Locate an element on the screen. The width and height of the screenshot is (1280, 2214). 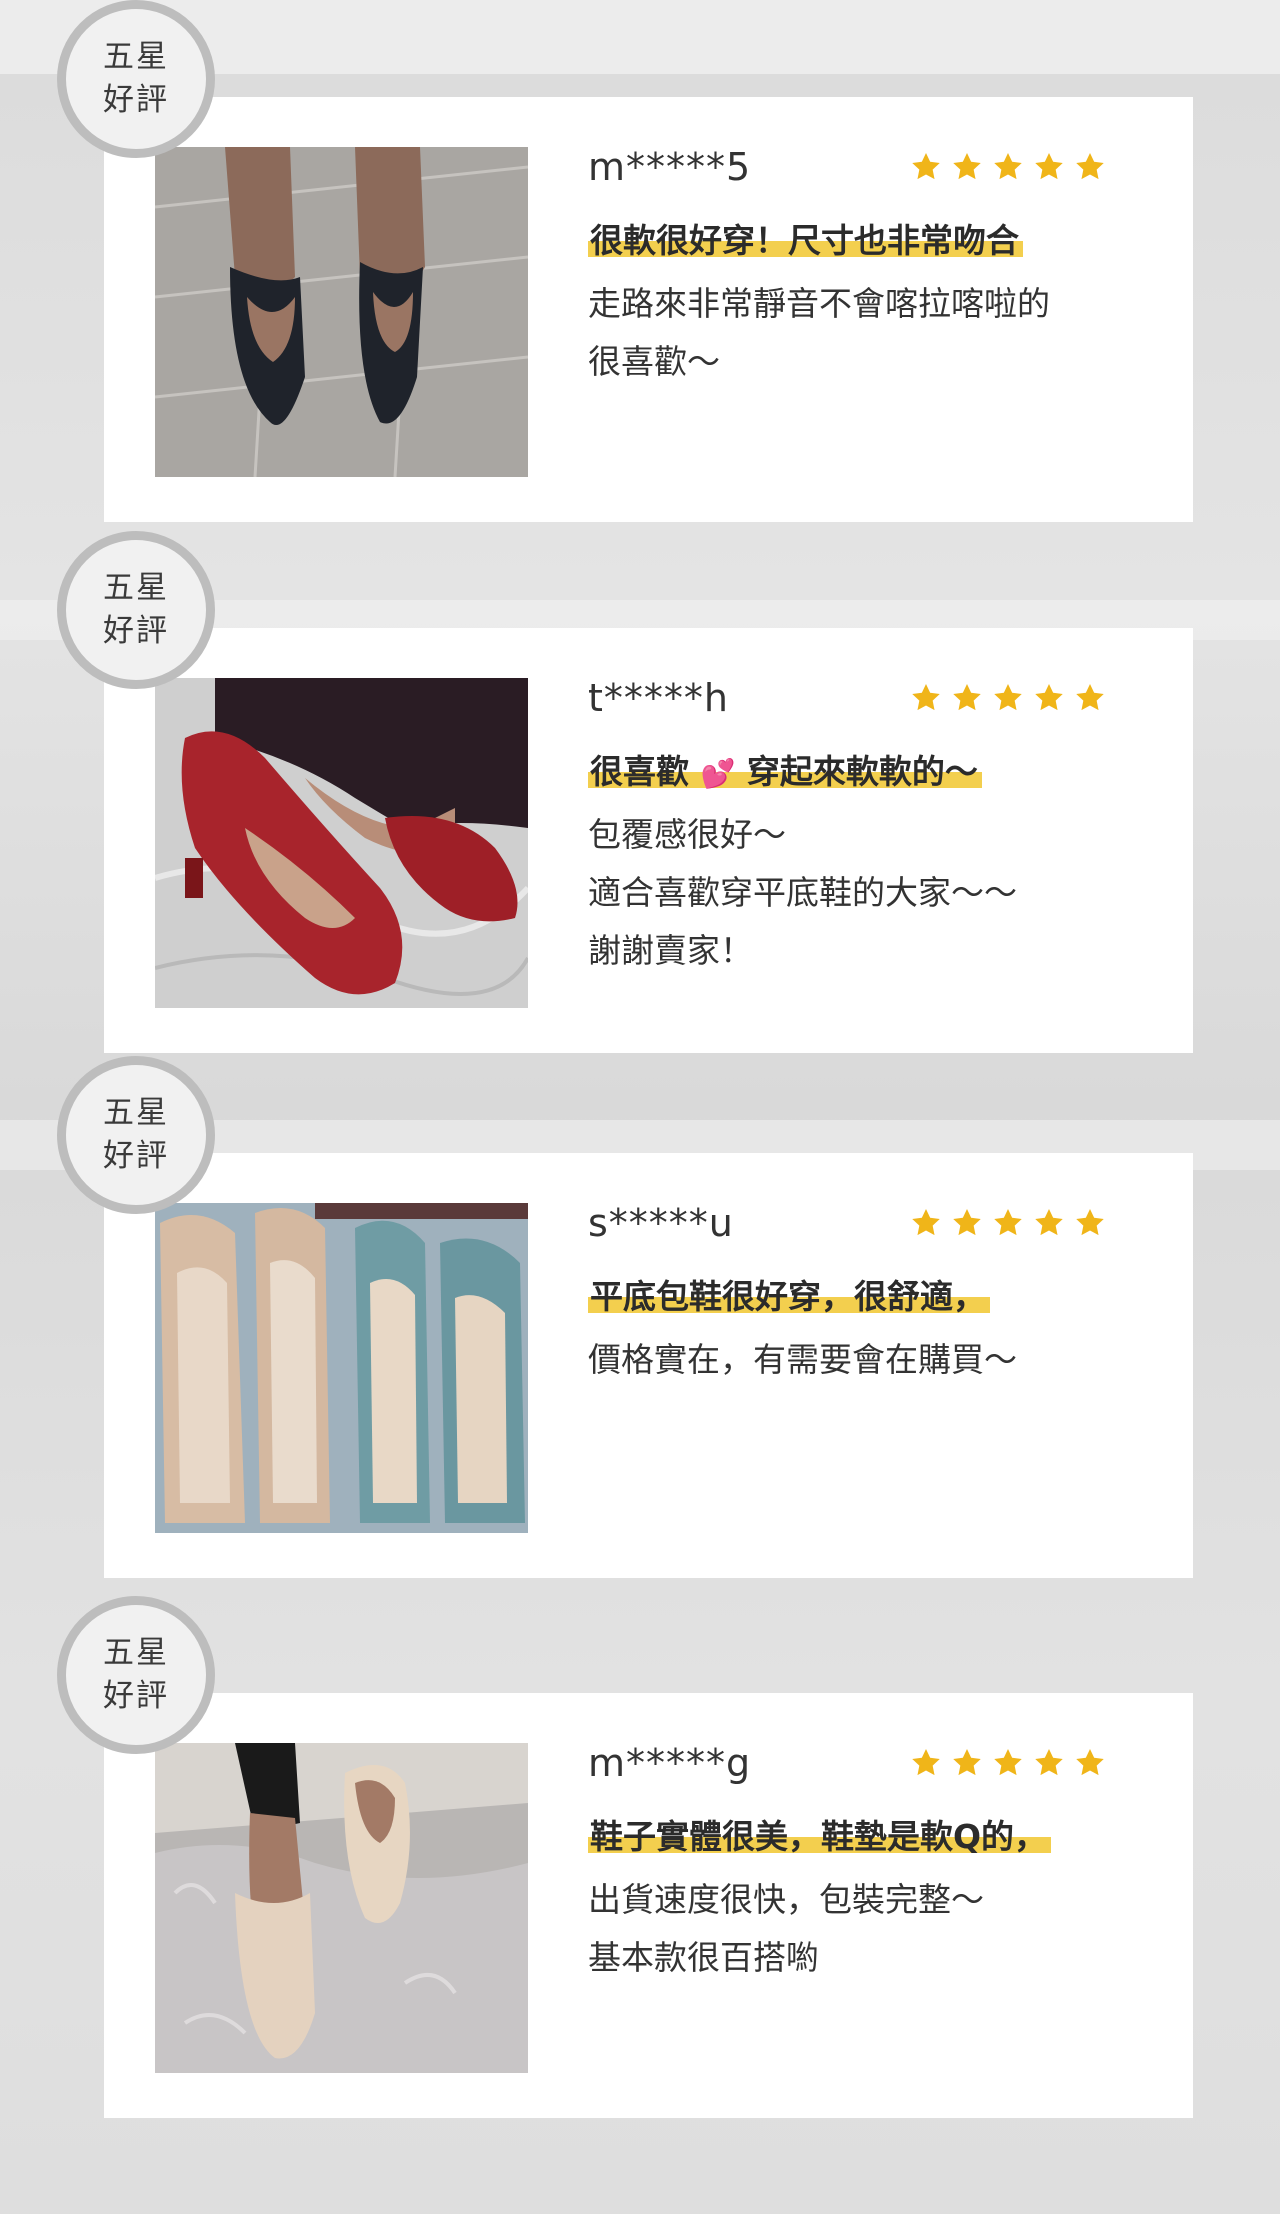
reviewer-name: m*****5 is located at coordinates (670, 167).